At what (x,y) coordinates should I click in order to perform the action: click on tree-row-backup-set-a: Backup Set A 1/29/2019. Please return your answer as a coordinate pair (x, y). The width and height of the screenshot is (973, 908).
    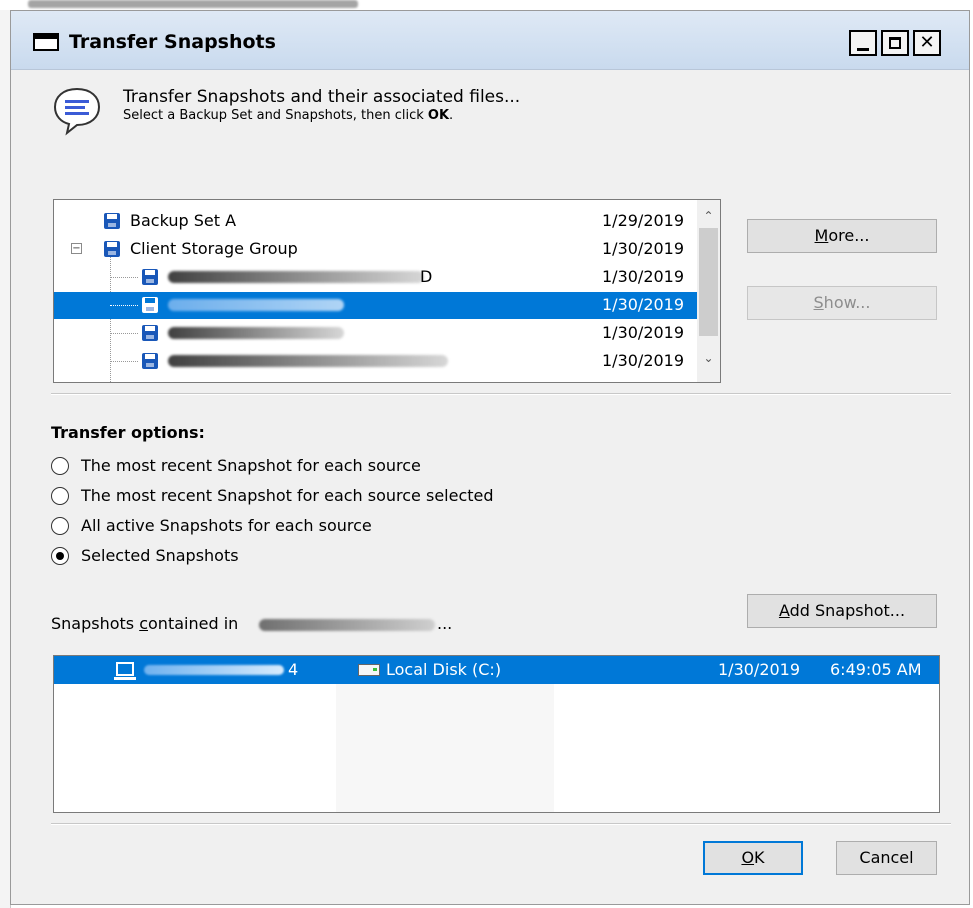
    Looking at the image, I should click on (375, 221).